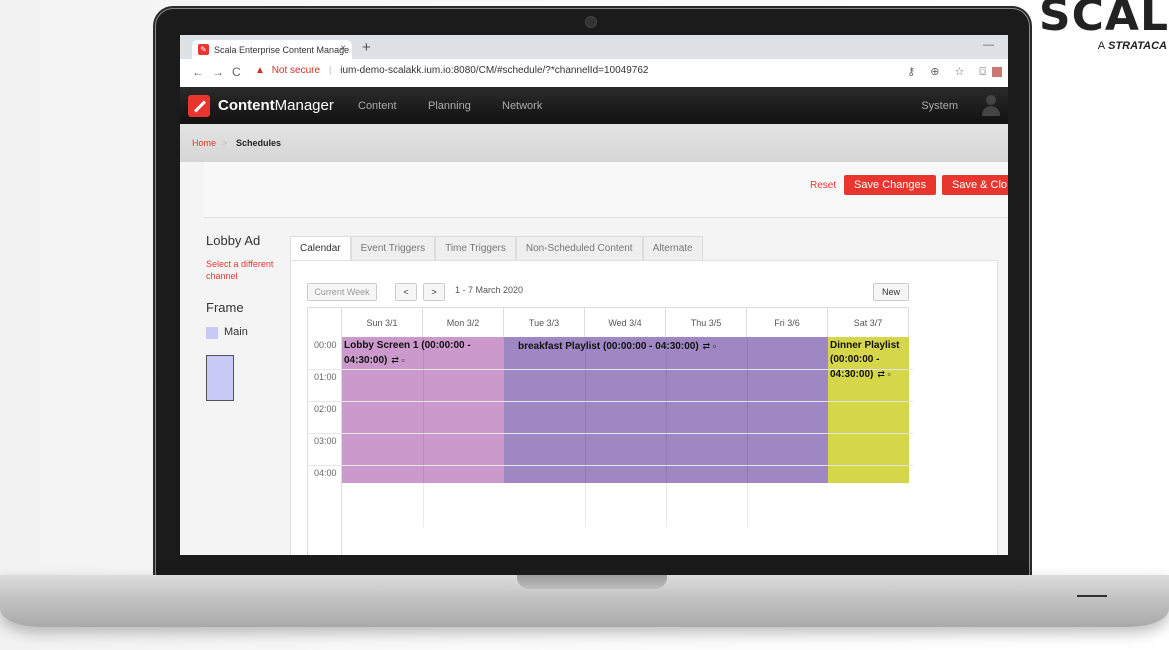  Describe the element at coordinates (251, 270) in the screenshot. I see `select-channel-link: Select a different channel` at that location.